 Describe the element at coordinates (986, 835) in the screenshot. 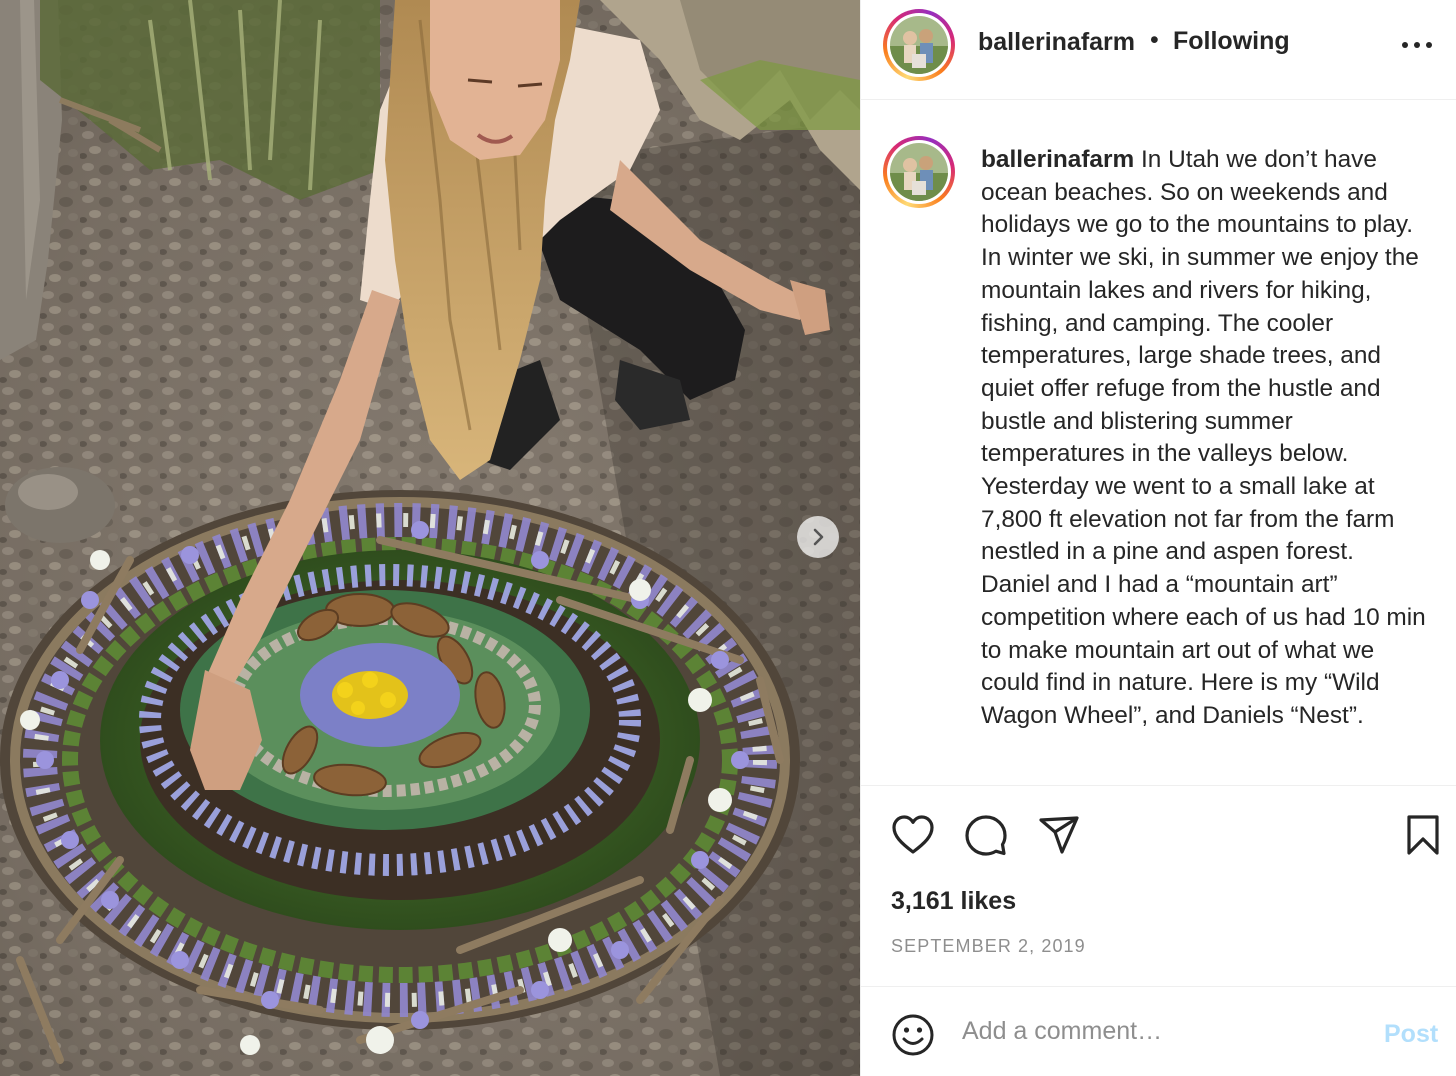

I see `comment-icon` at that location.